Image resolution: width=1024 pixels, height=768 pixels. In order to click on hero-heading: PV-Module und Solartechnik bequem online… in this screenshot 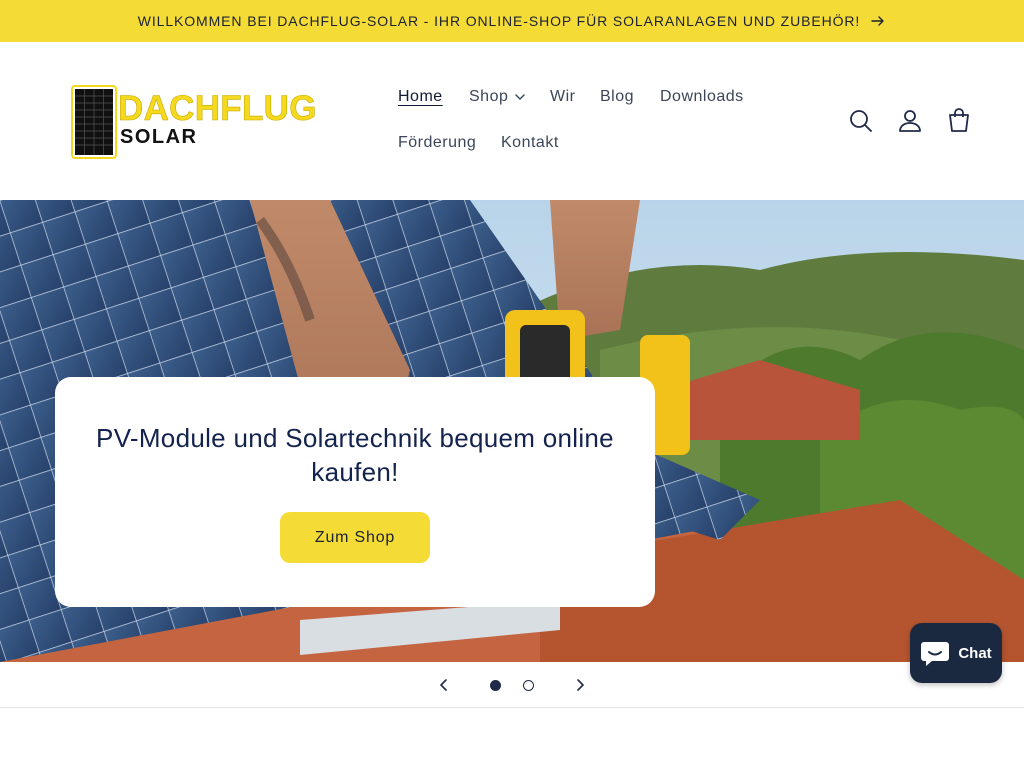, I will do `click(355, 455)`.